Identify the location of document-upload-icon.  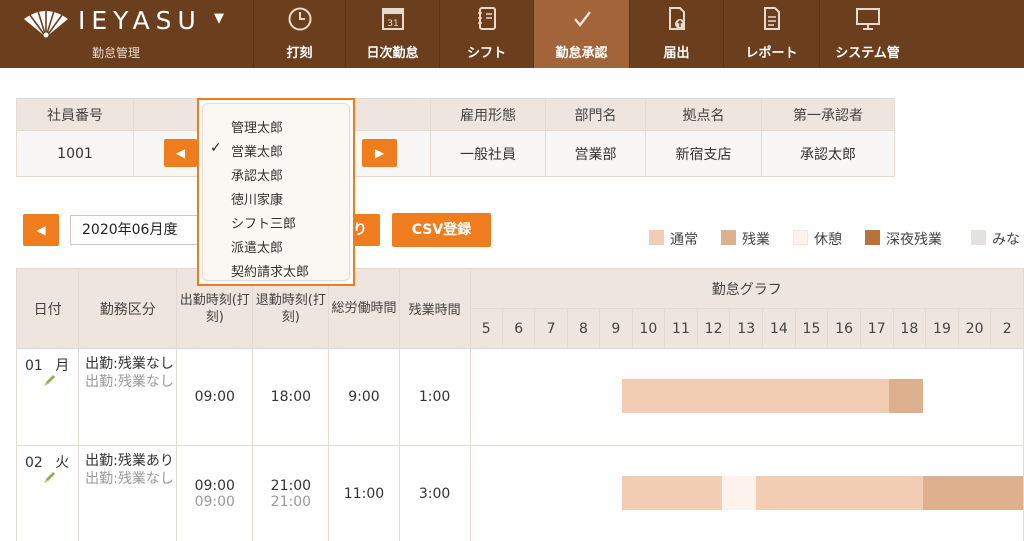
(676, 18).